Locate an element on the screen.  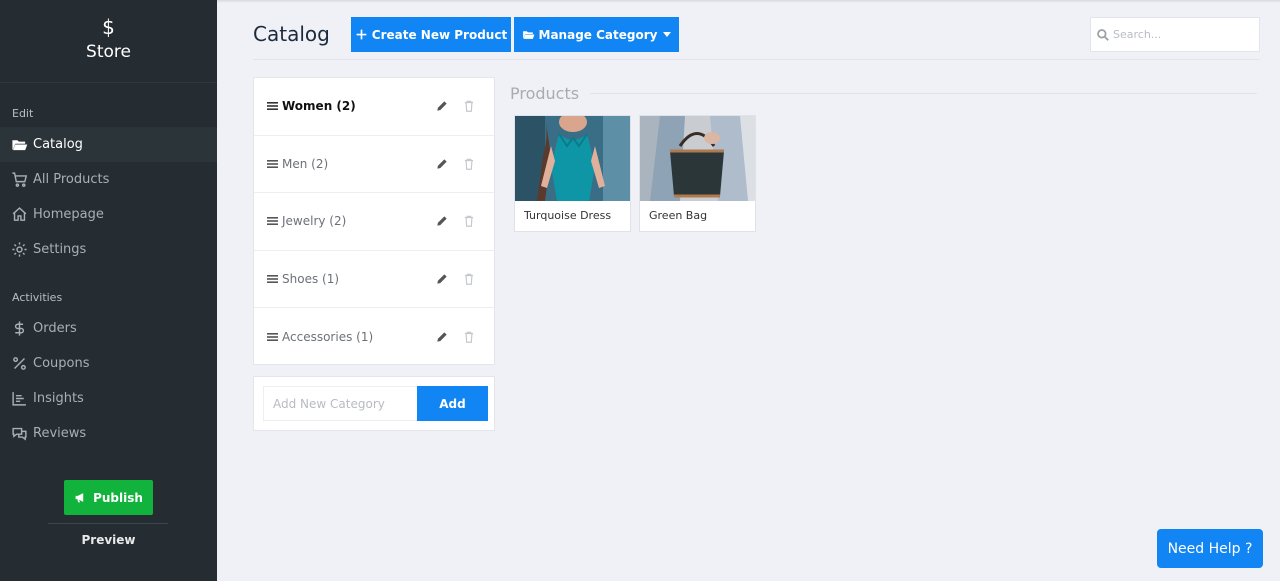
manage-category-button: Manage Category is located at coordinates (596, 34).